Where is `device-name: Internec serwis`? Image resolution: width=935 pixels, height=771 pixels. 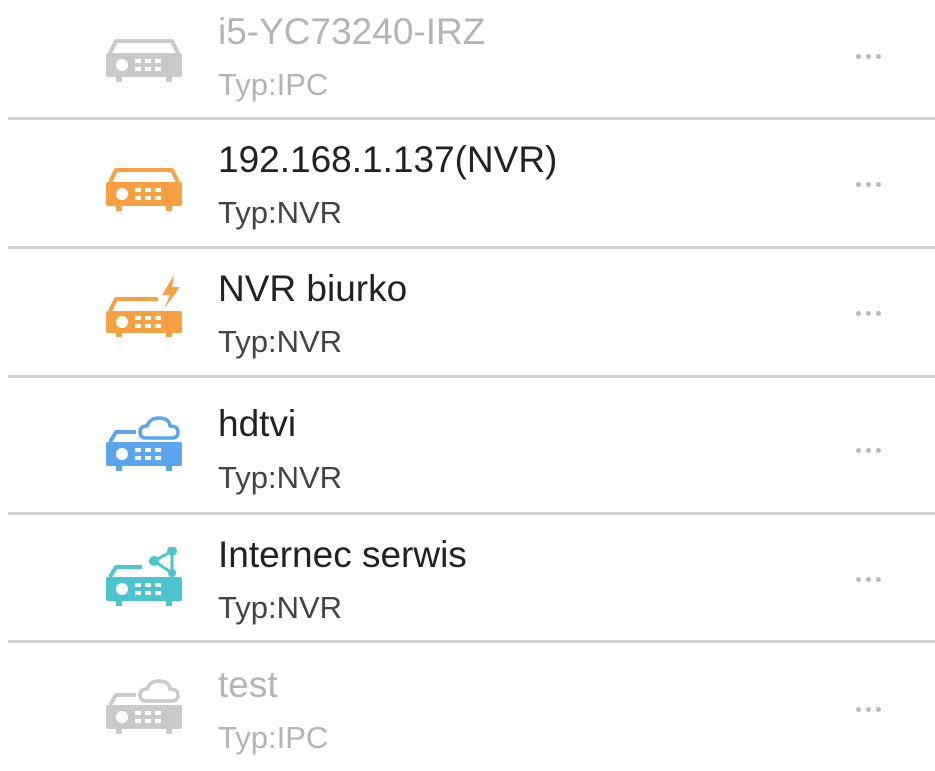 device-name: Internec serwis is located at coordinates (342, 554).